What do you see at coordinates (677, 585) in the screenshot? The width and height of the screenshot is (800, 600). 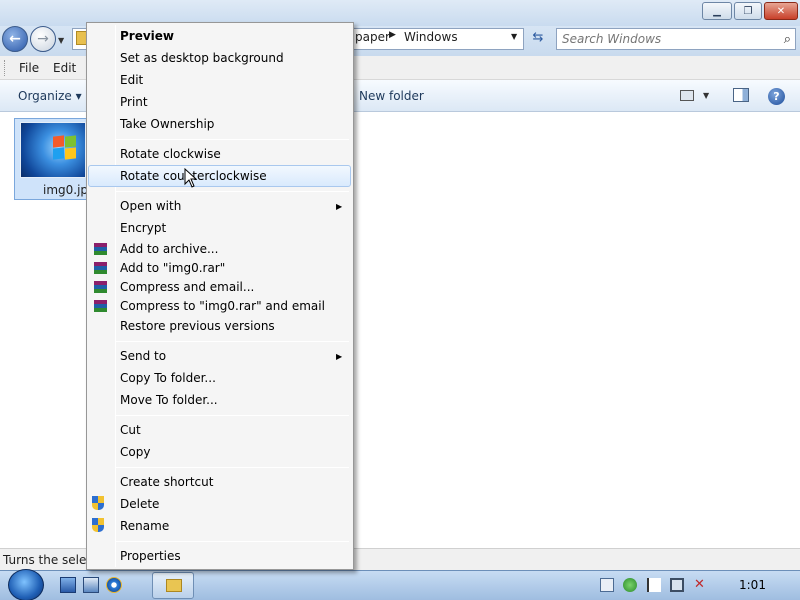 I see `network-tray-icon` at bounding box center [677, 585].